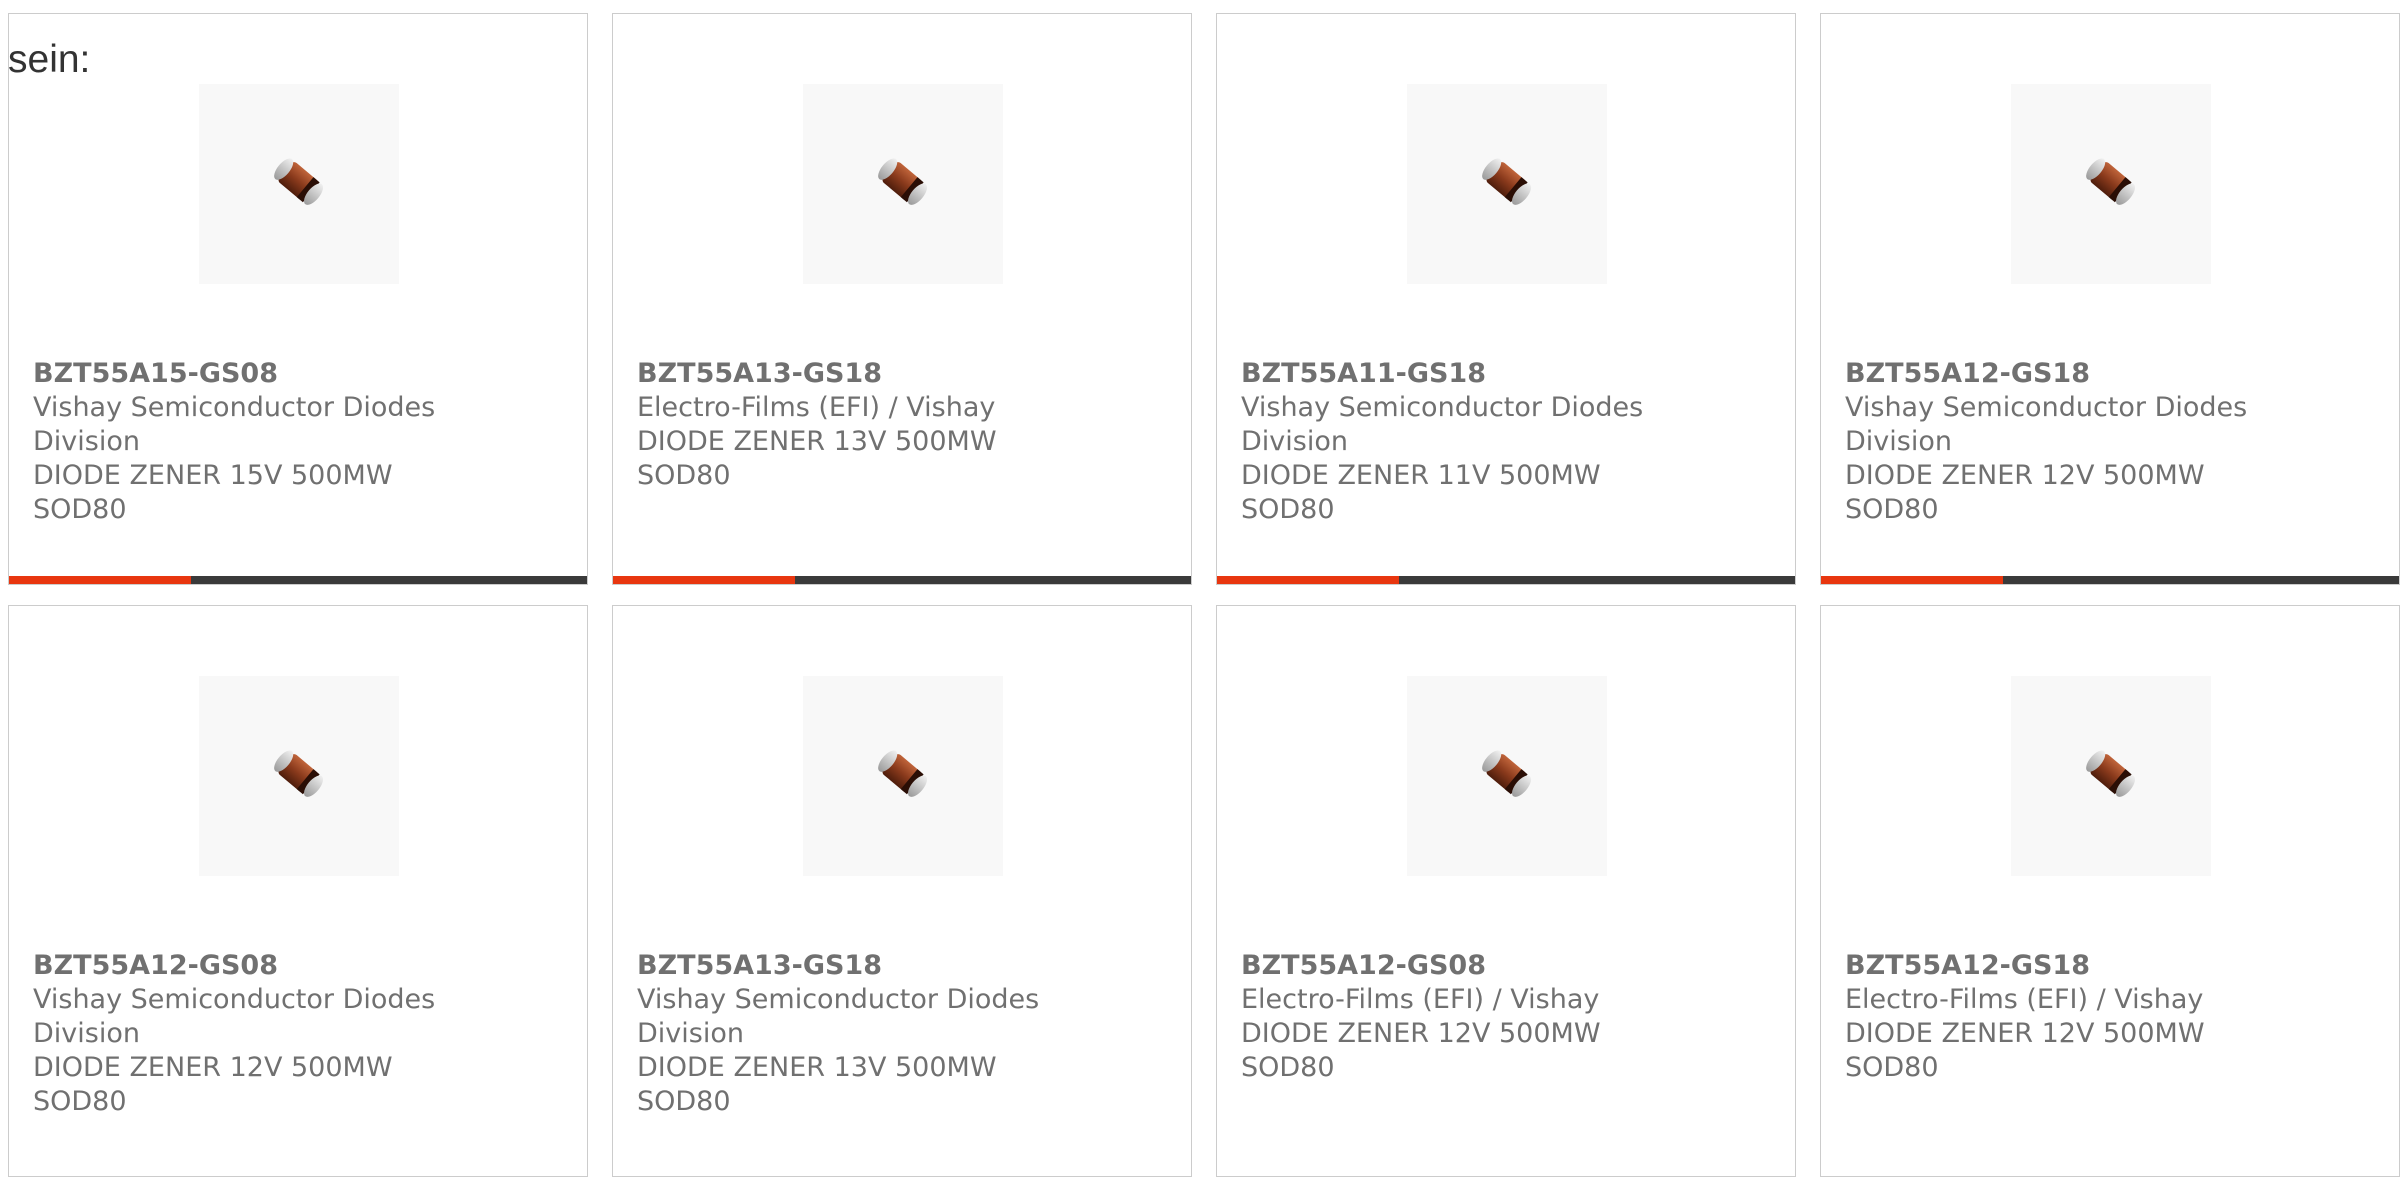 The height and width of the screenshot is (1177, 2400). Describe the element at coordinates (1421, 475) in the screenshot. I see `description-line: DIODE ZENER 11V 500MW` at that location.